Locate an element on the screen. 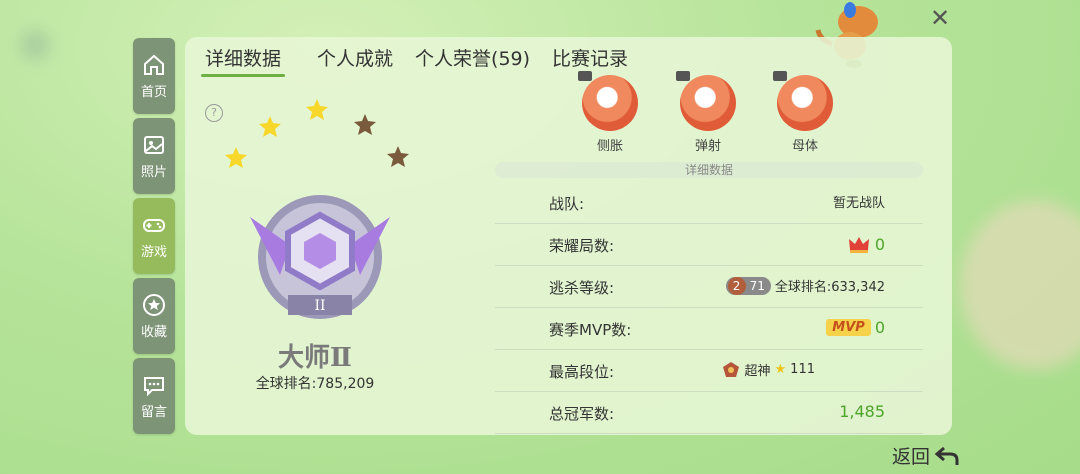 The width and height of the screenshot is (1080, 474). mvp-badge: MVP is located at coordinates (848, 327).